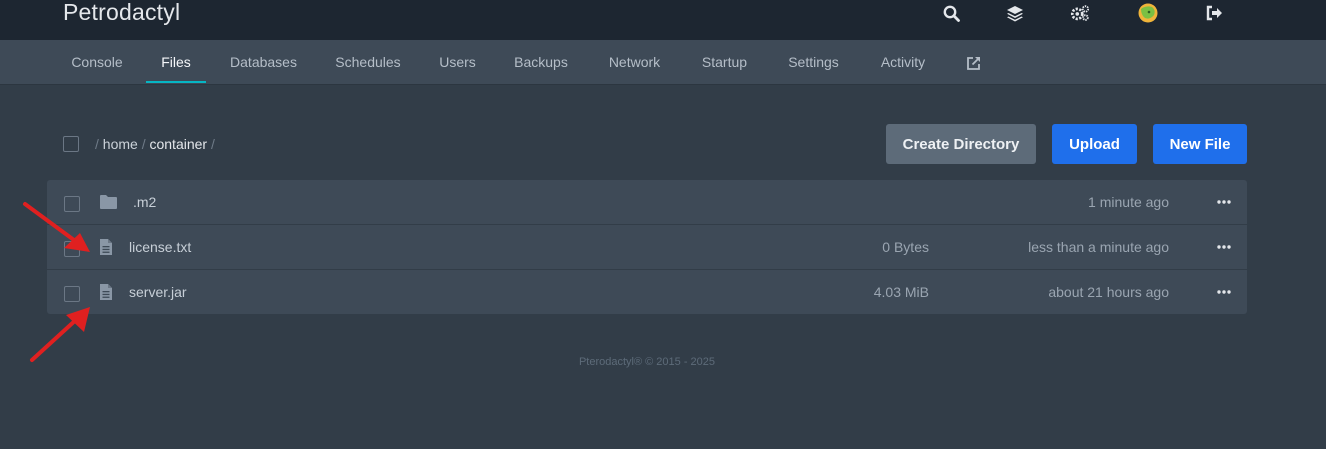 Image resolution: width=1326 pixels, height=449 pixels. What do you see at coordinates (97, 62) in the screenshot?
I see `tab-console: Console` at bounding box center [97, 62].